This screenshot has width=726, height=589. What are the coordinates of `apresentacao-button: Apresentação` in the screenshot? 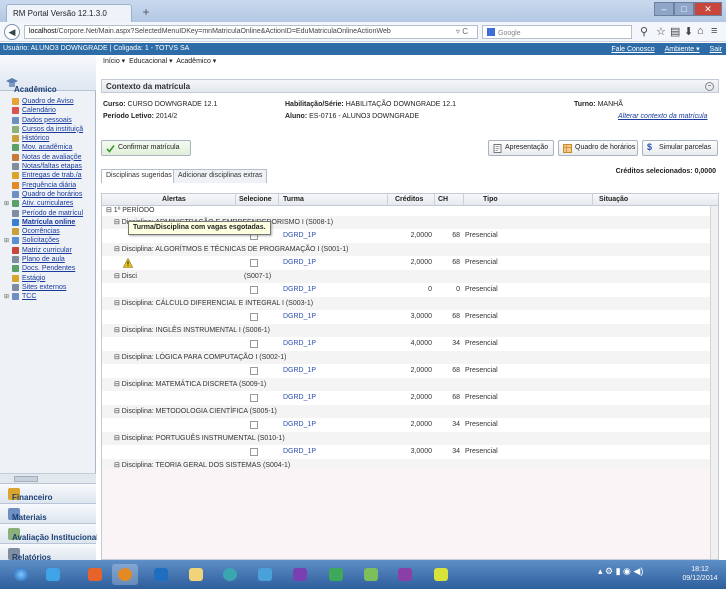 It's located at (521, 148).